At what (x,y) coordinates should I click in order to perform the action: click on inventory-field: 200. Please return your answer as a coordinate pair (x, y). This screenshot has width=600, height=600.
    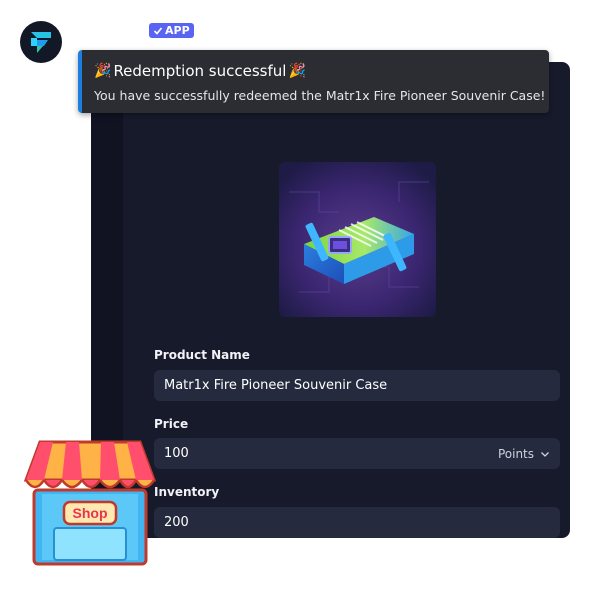
    Looking at the image, I should click on (357, 522).